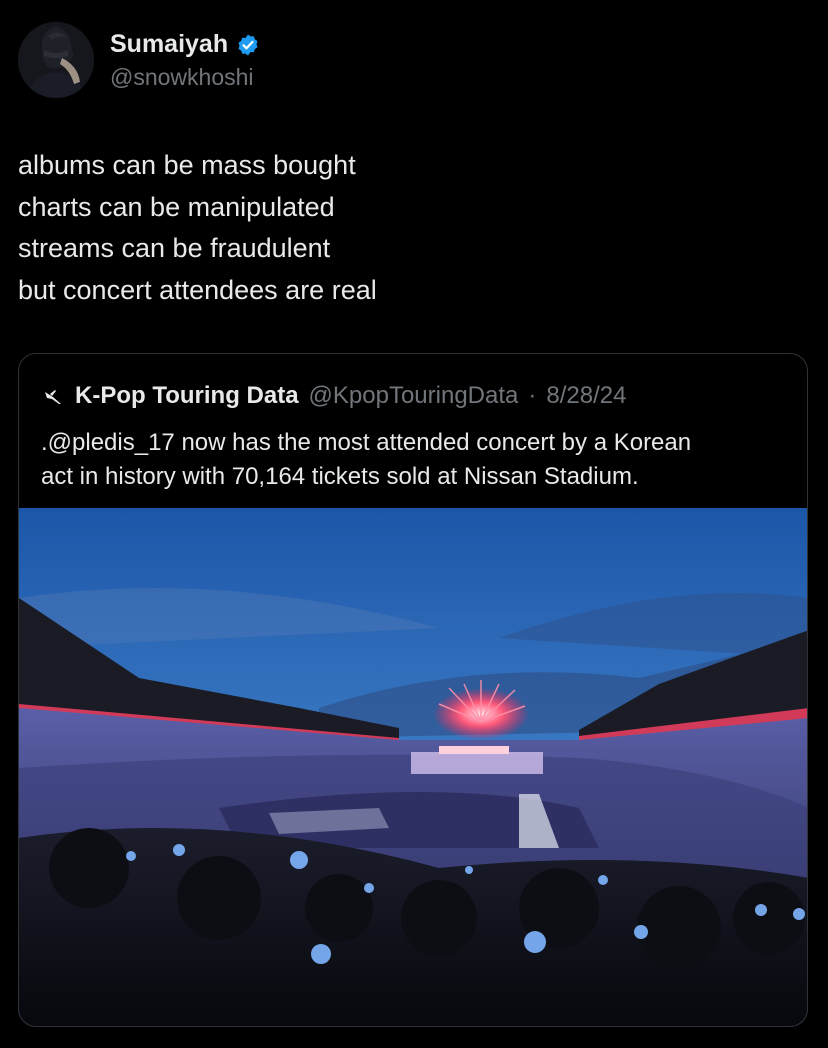  I want to click on author-name-row: Sumaiyah, so click(185, 44).